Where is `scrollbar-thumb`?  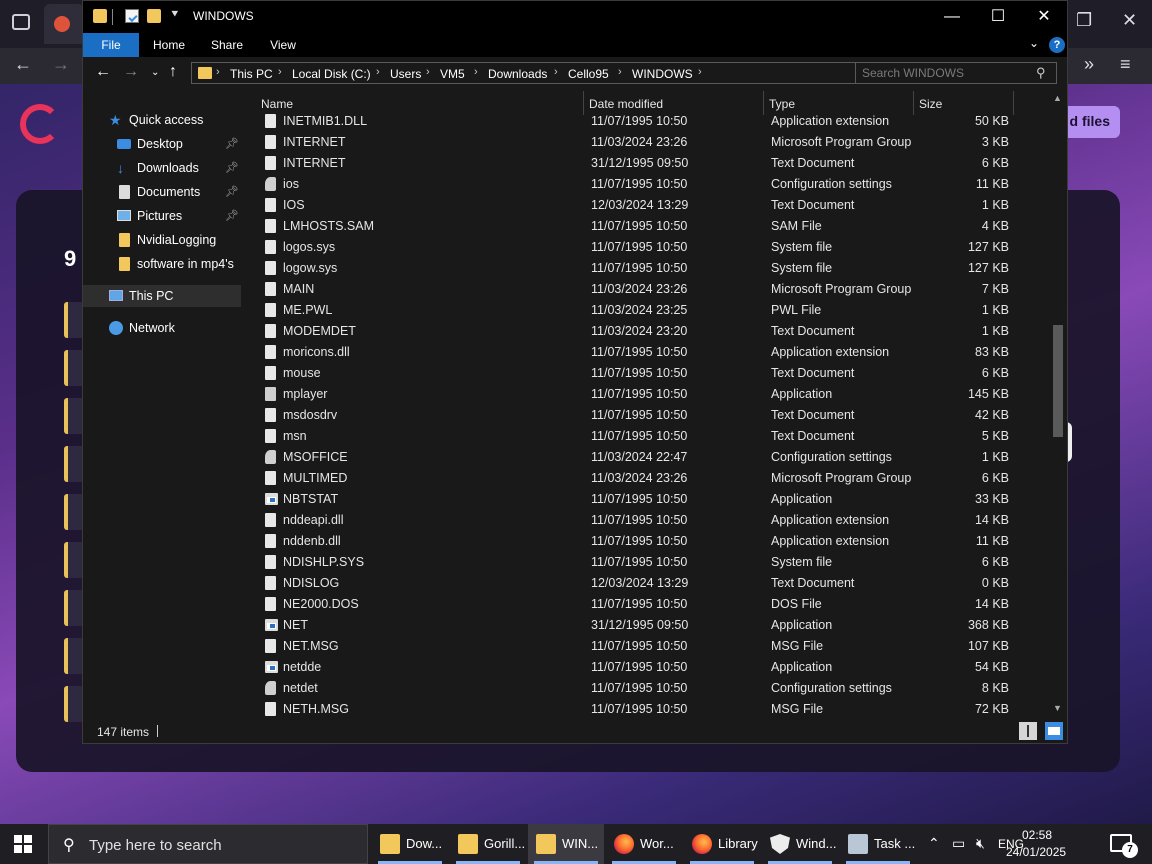
scrollbar-thumb is located at coordinates (1058, 381).